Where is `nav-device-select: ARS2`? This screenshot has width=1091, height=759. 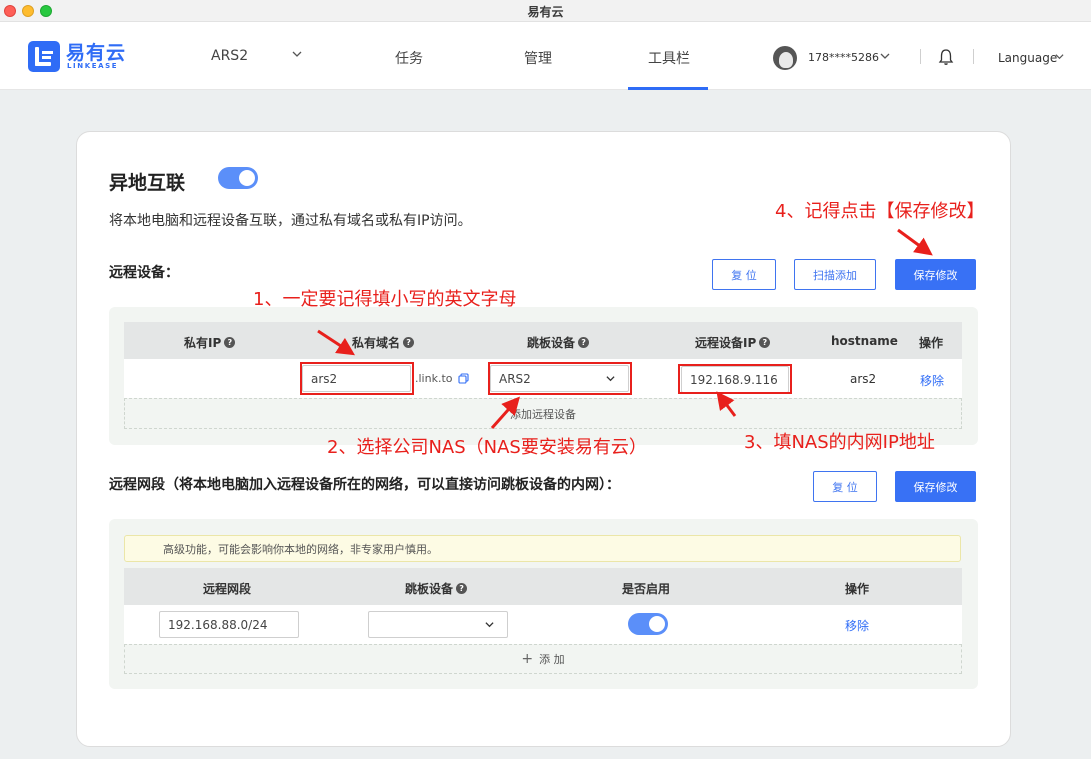 nav-device-select: ARS2 is located at coordinates (229, 56).